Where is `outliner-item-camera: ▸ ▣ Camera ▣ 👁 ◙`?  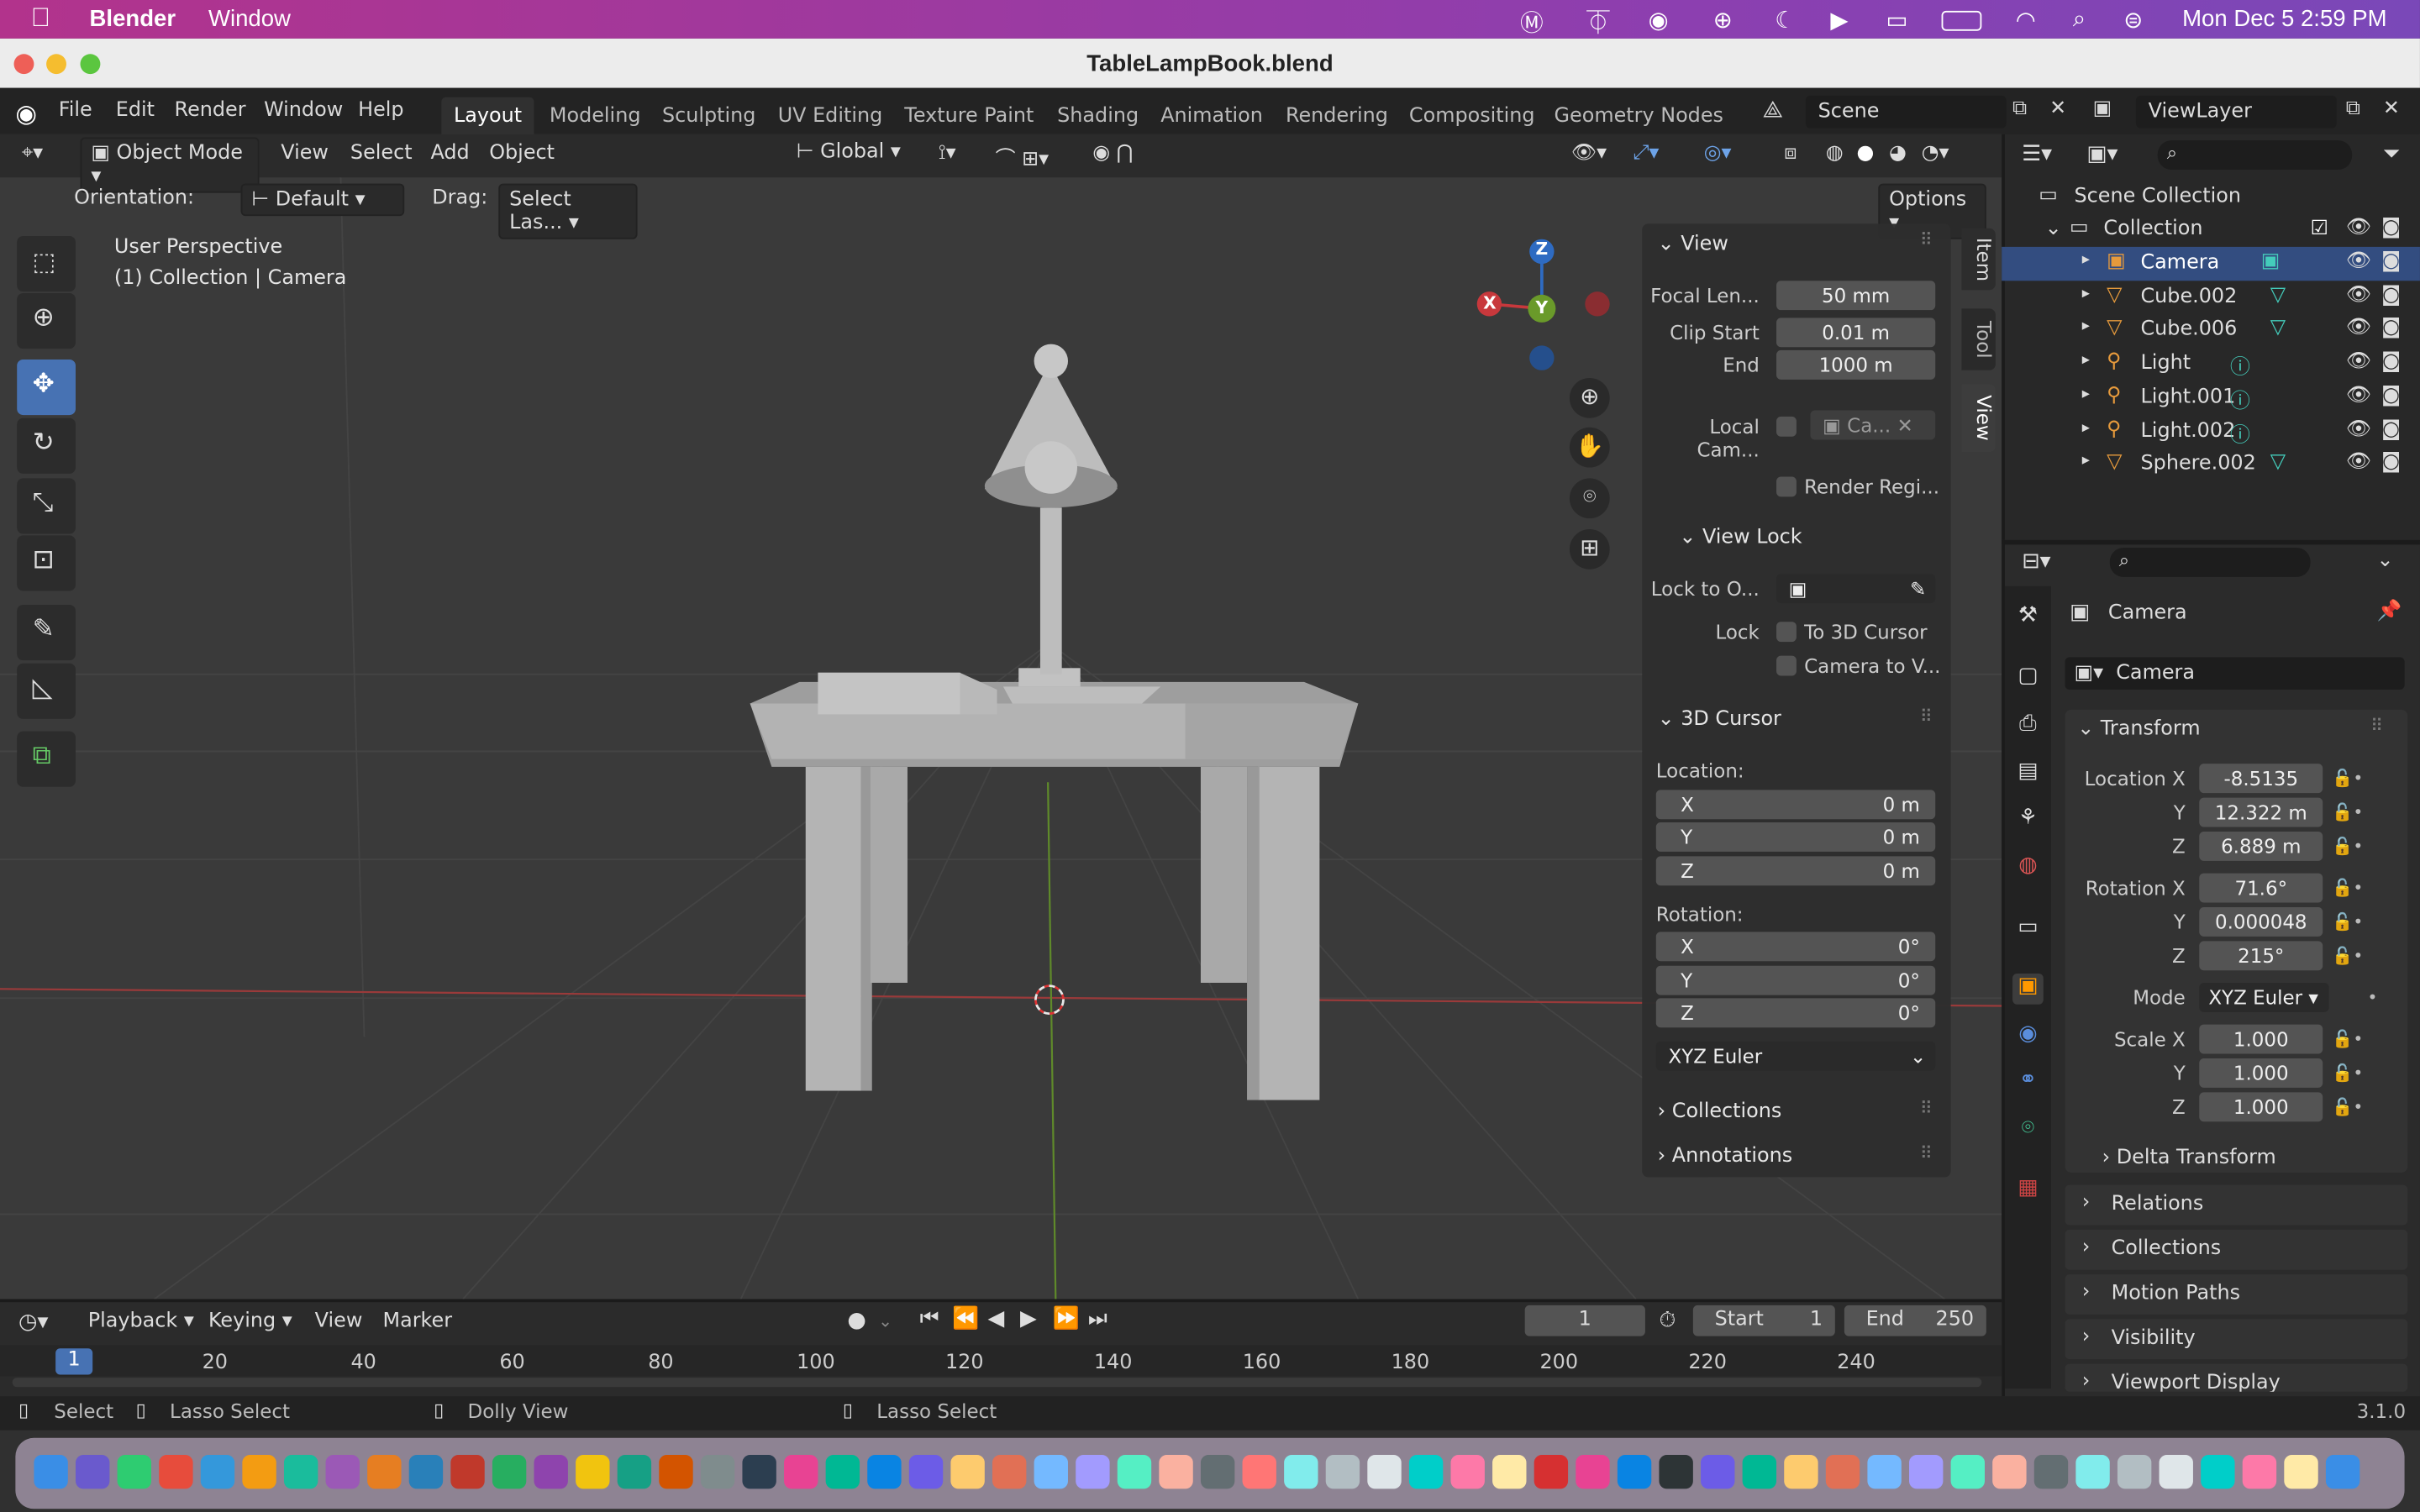
outliner-item-camera: ▸ ▣ Camera ▣ 👁 ◙ is located at coordinates (2211, 263).